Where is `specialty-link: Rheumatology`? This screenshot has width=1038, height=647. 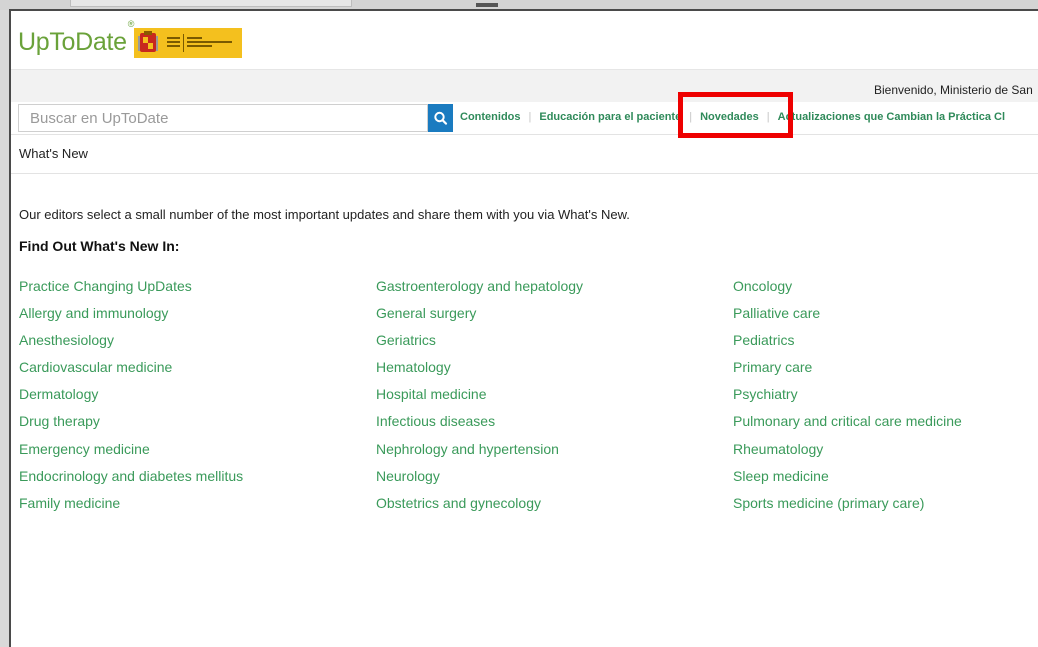
specialty-link: Rheumatology is located at coordinates (847, 454).